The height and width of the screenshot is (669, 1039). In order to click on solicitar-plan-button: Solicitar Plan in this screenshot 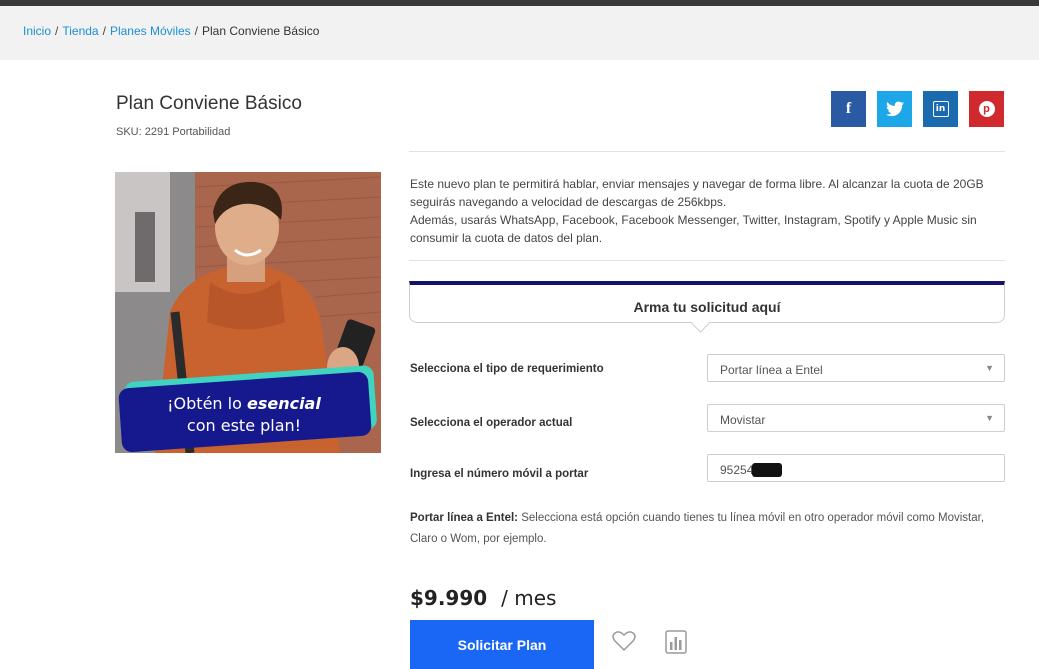, I will do `click(502, 644)`.